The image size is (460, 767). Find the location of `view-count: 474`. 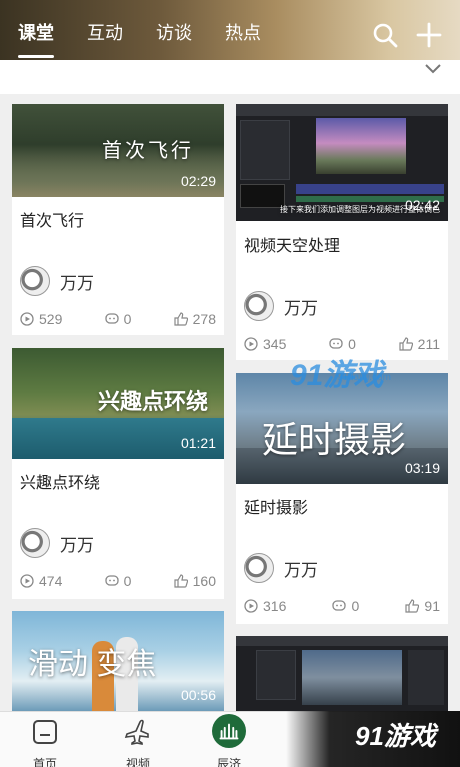

view-count: 474 is located at coordinates (51, 581).